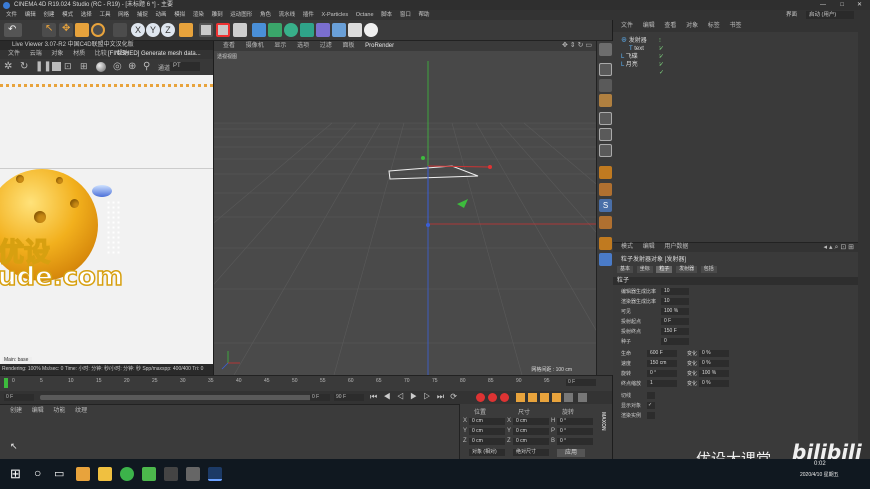  Describe the element at coordinates (117, 66) in the screenshot. I see `clay-render-icon: ◎` at that location.